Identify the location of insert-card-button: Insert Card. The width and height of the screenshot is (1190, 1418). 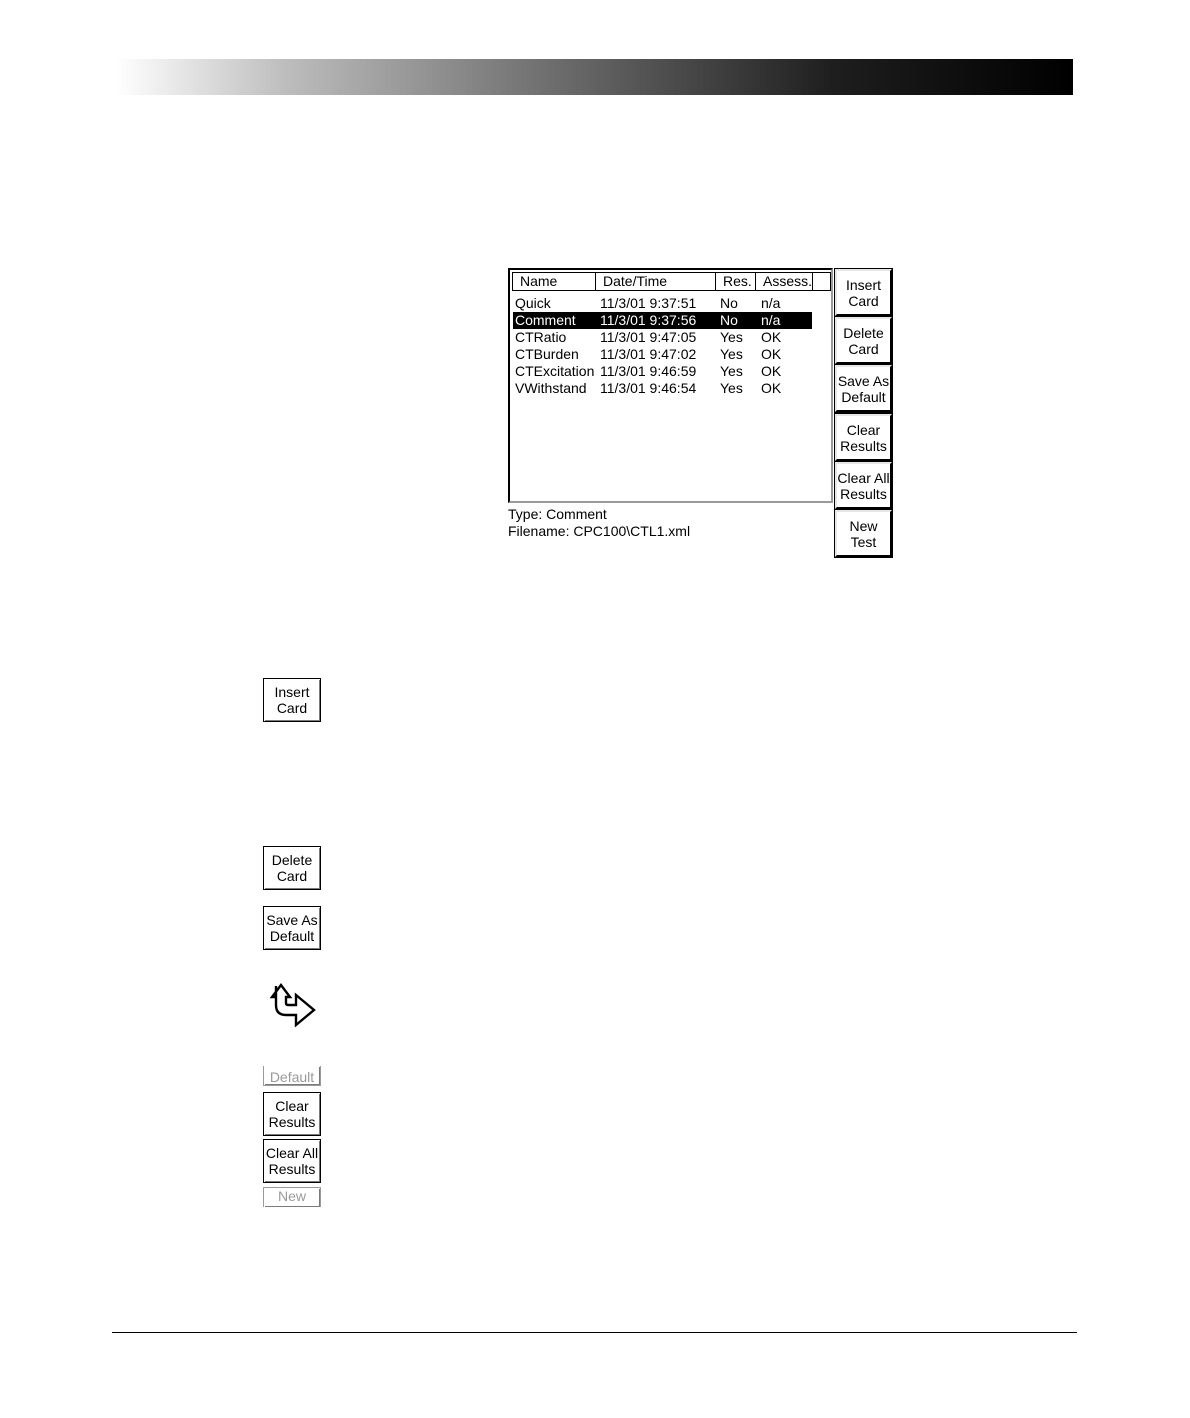
(863, 292).